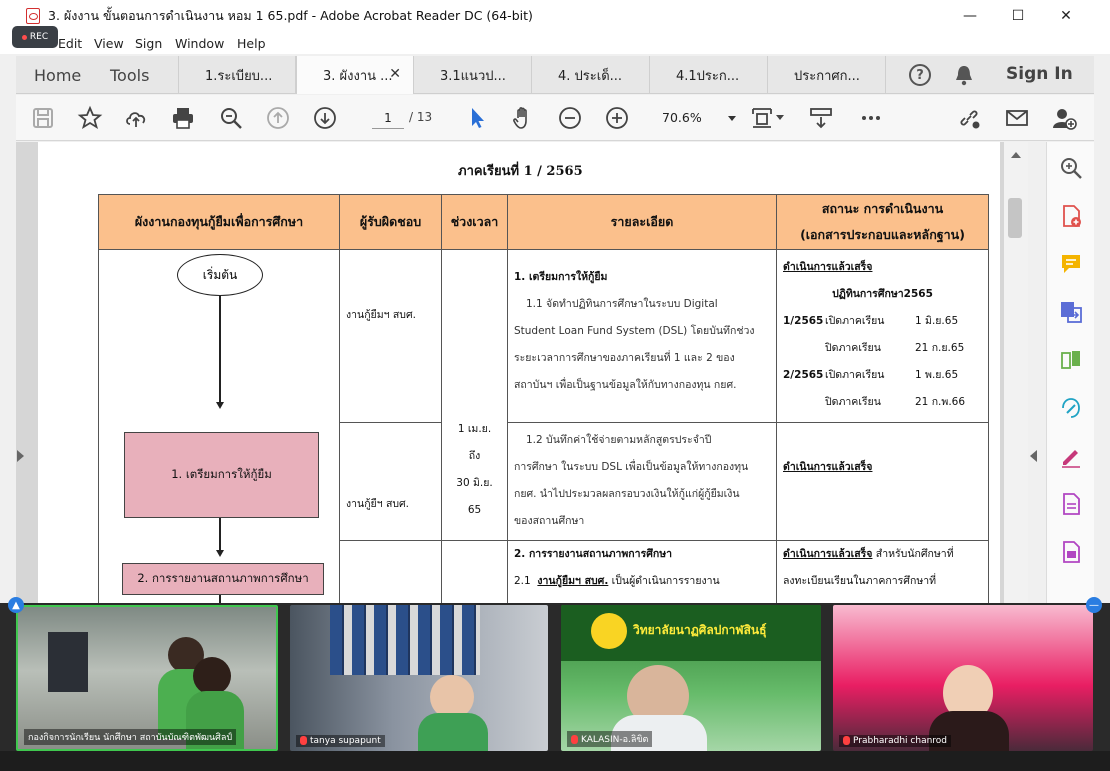 This screenshot has height=771, width=1110. Describe the element at coordinates (390, 336) in the screenshot. I see `responsible-cell: งานกู้ยืมฯ สบศ.` at that location.